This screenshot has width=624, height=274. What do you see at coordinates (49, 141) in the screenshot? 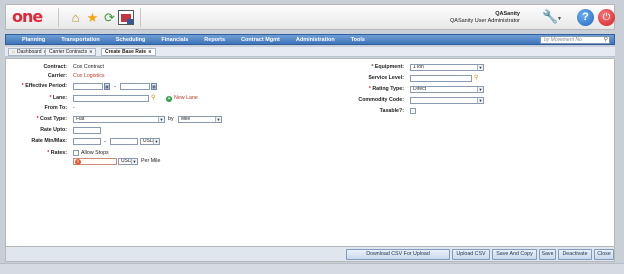
I see `rate-min-max-label: Rate Min/Max:` at bounding box center [49, 141].